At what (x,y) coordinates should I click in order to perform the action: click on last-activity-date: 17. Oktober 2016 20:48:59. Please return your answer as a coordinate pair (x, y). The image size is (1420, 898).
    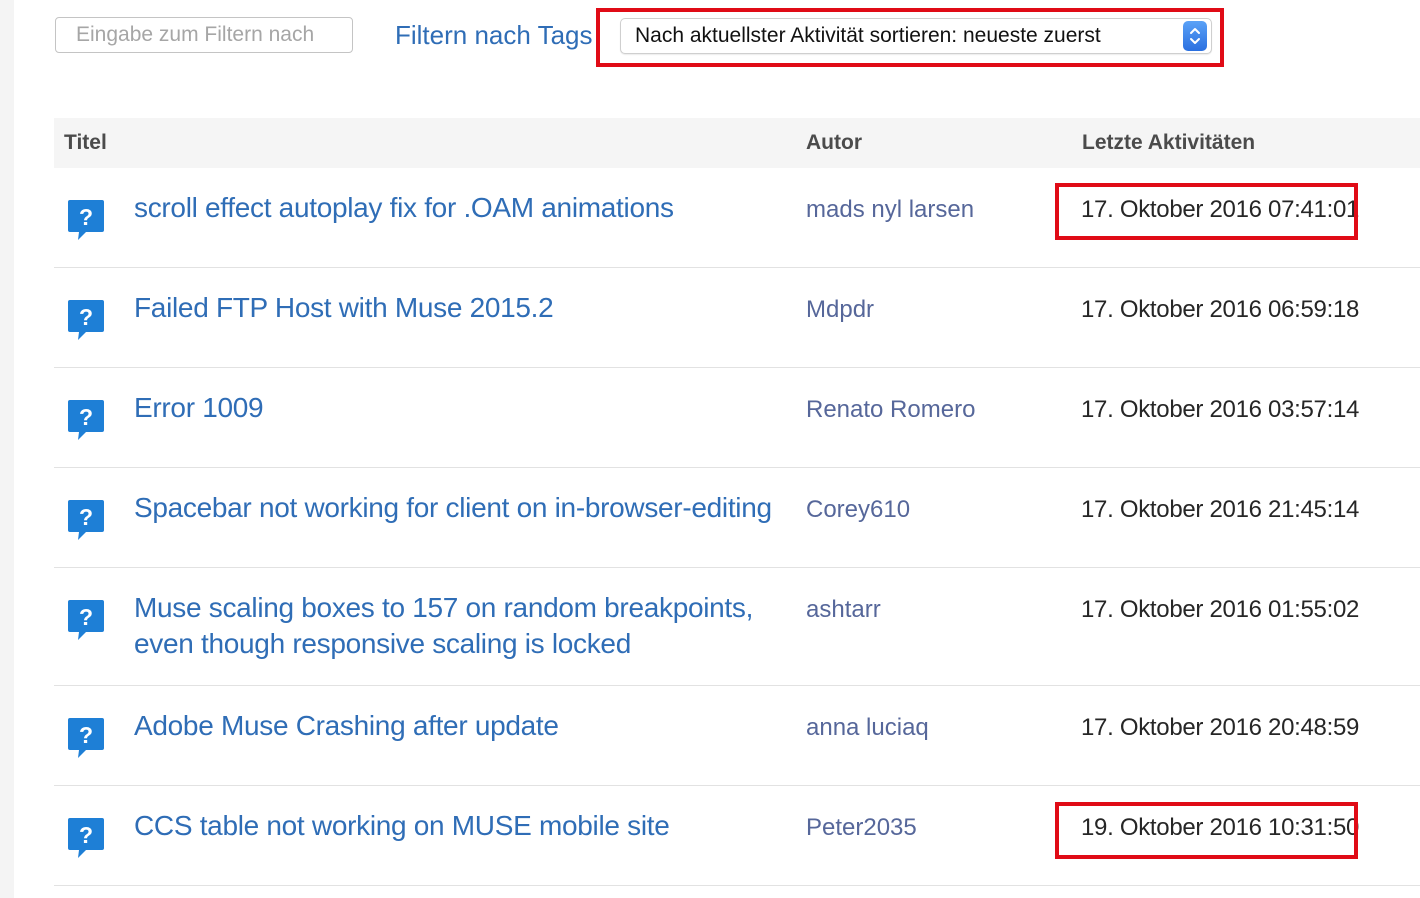
    Looking at the image, I should click on (1220, 727).